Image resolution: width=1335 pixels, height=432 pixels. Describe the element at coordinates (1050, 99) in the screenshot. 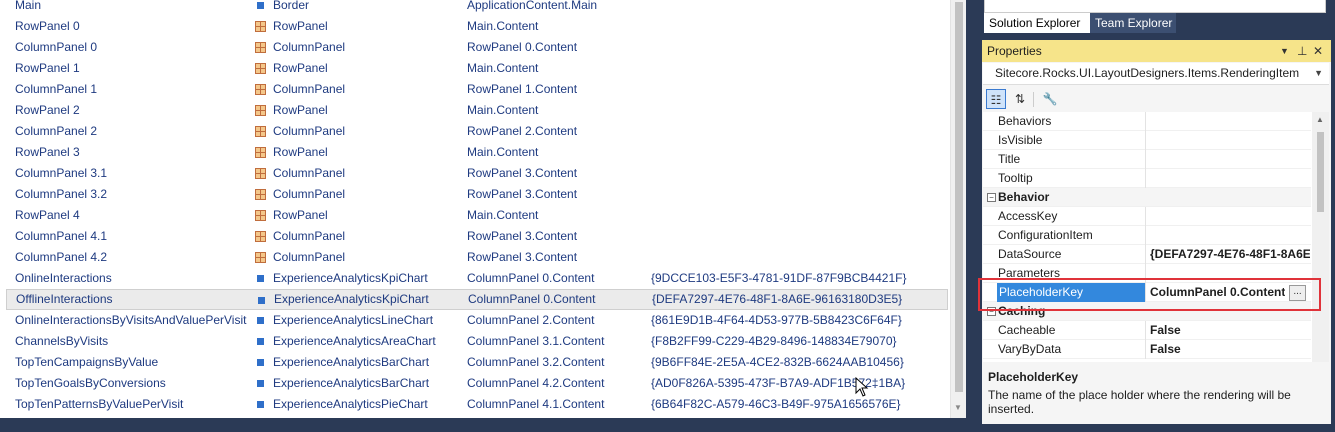

I see `property-pages-icon: 🔧` at that location.